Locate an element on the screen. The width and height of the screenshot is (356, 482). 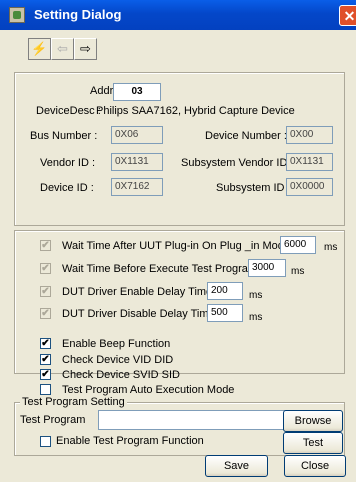
save-button: Save is located at coordinates (236, 466).